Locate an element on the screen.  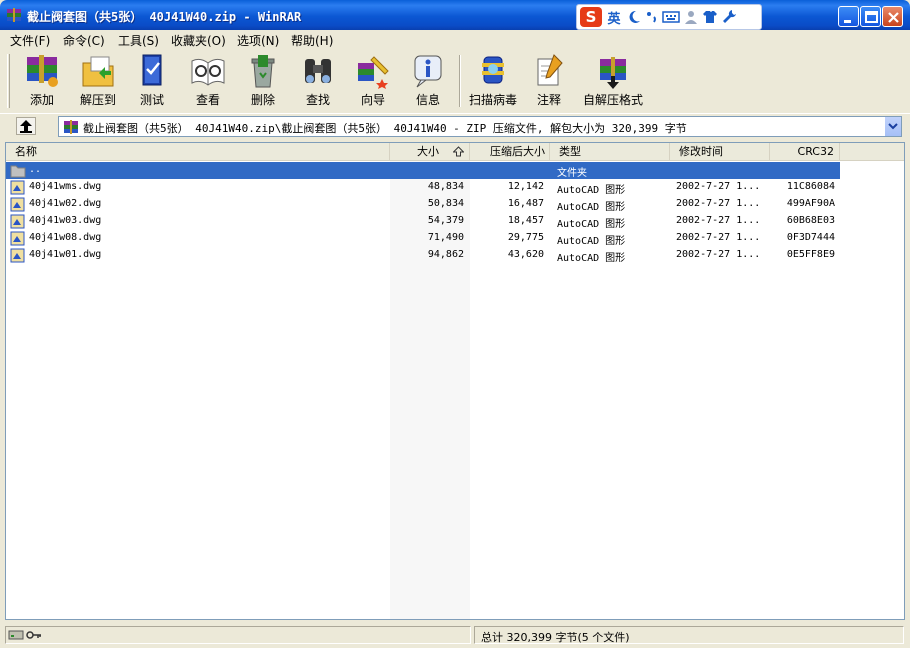
file-crc: 11C86084 is located at coordinates (810, 186).